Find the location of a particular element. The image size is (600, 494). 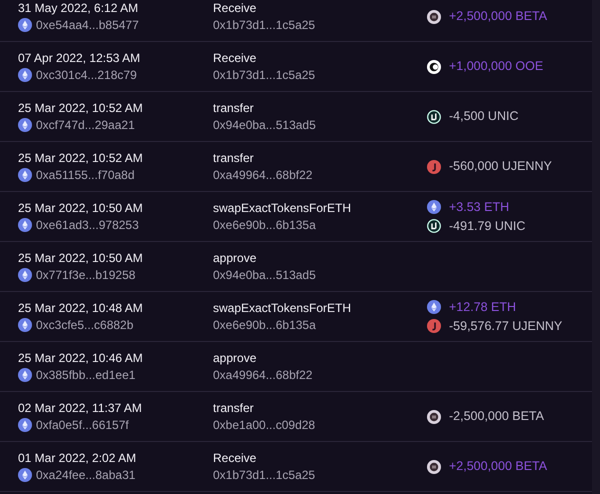

amount: -2,500,000 BETA is located at coordinates (496, 416).